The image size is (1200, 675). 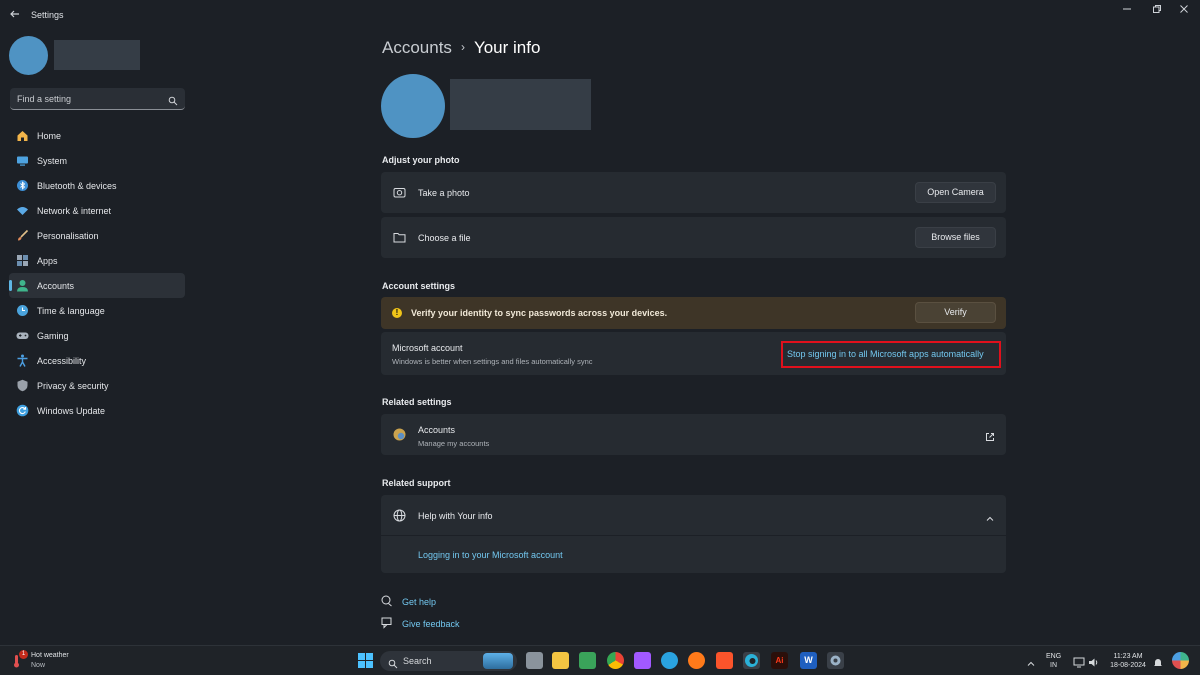 What do you see at coordinates (520, 104) in the screenshot?
I see `profile-name-redacted` at bounding box center [520, 104].